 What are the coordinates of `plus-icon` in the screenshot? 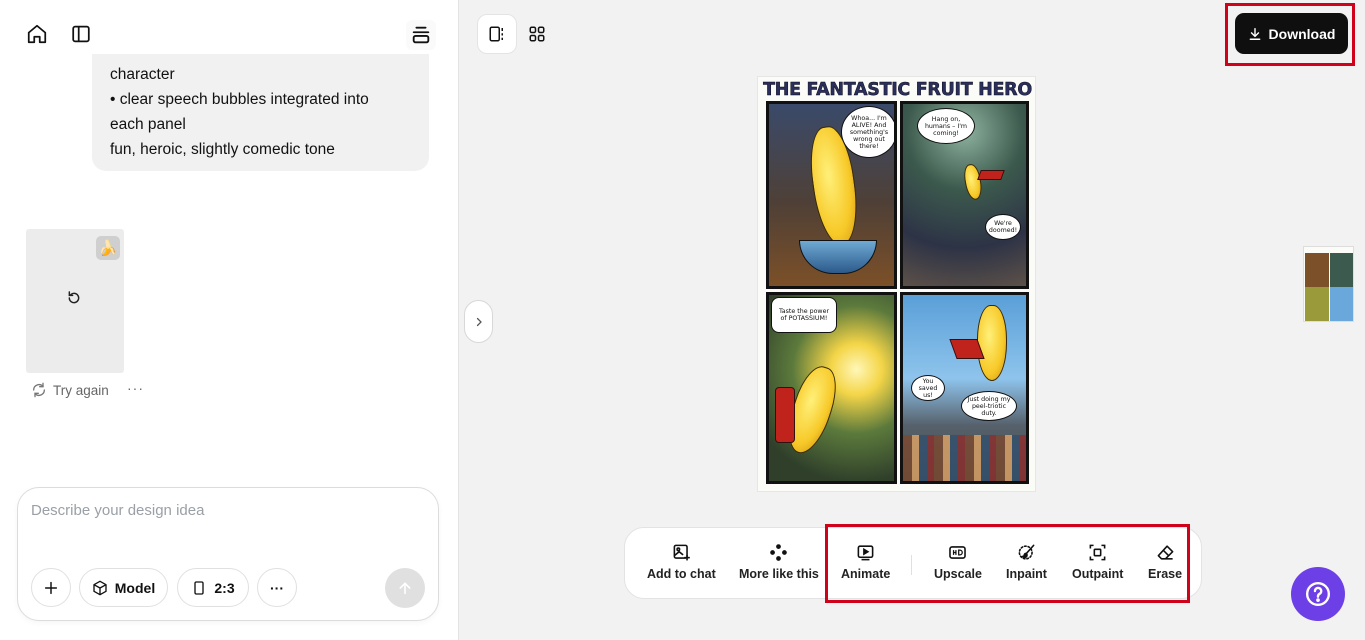 It's located at (51, 587).